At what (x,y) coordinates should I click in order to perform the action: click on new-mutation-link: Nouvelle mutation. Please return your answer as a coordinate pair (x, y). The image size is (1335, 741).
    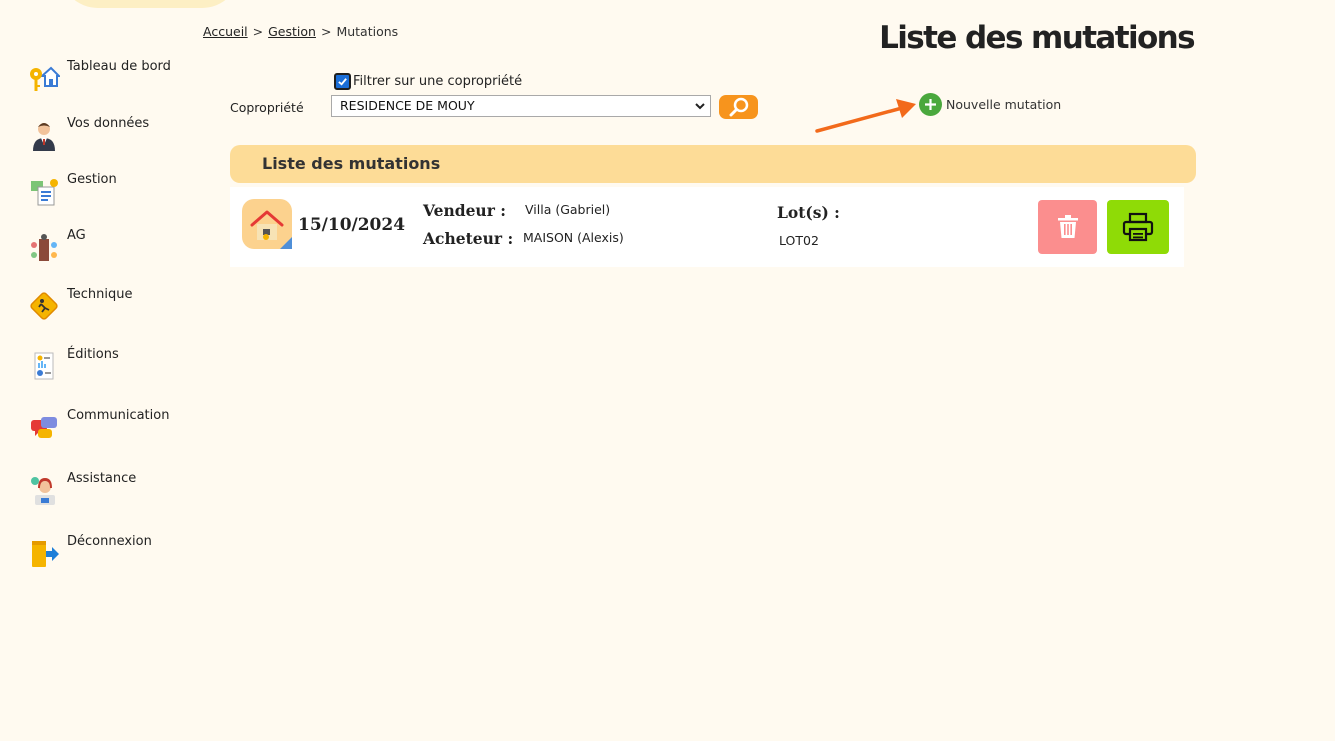
    Looking at the image, I should click on (990, 104).